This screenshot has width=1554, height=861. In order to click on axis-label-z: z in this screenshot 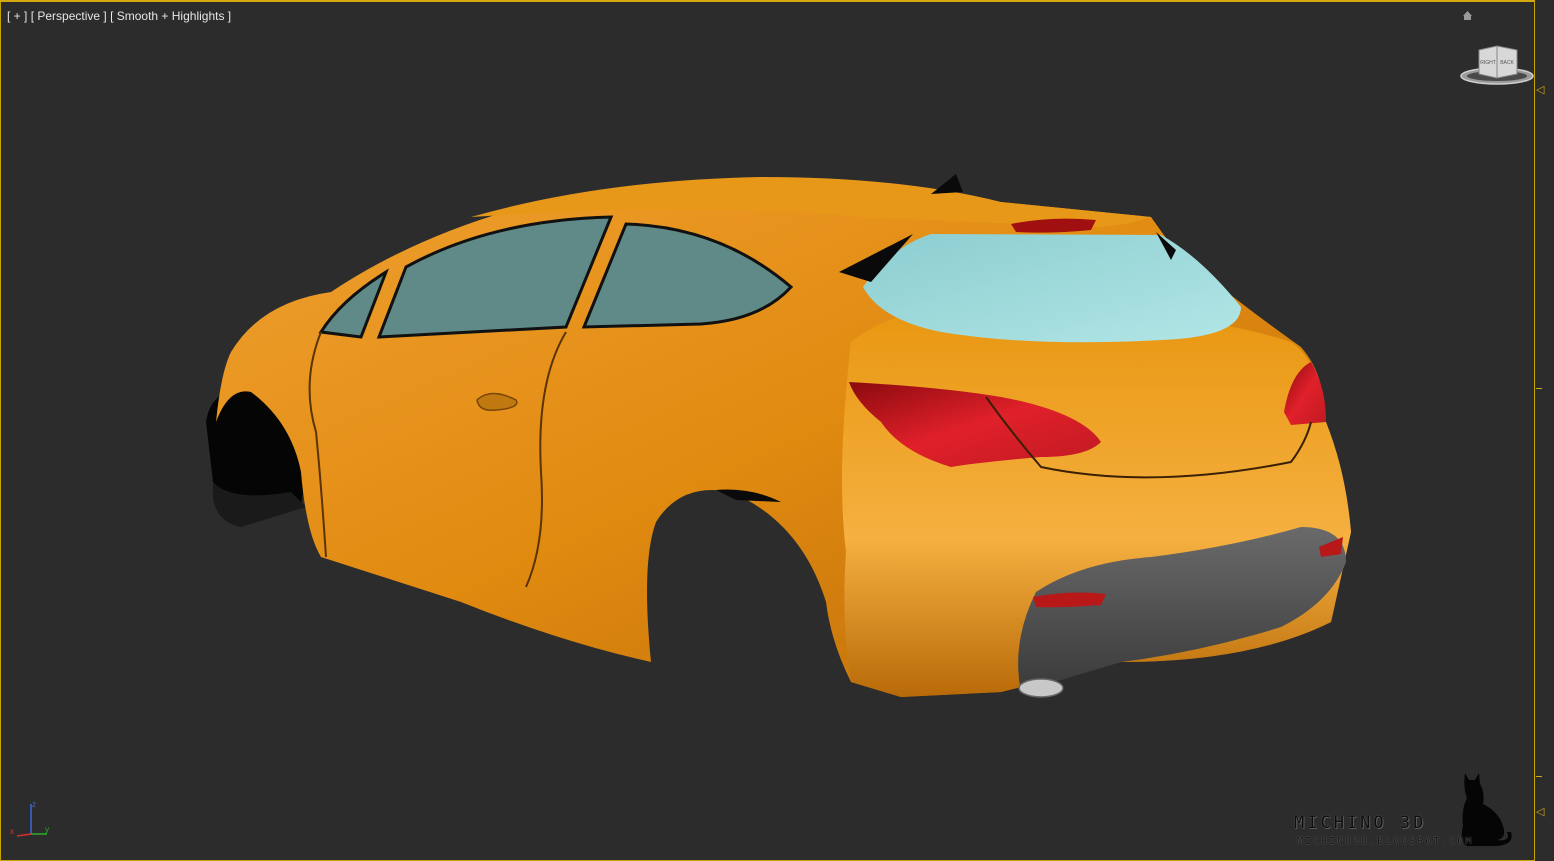, I will do `click(34, 804)`.